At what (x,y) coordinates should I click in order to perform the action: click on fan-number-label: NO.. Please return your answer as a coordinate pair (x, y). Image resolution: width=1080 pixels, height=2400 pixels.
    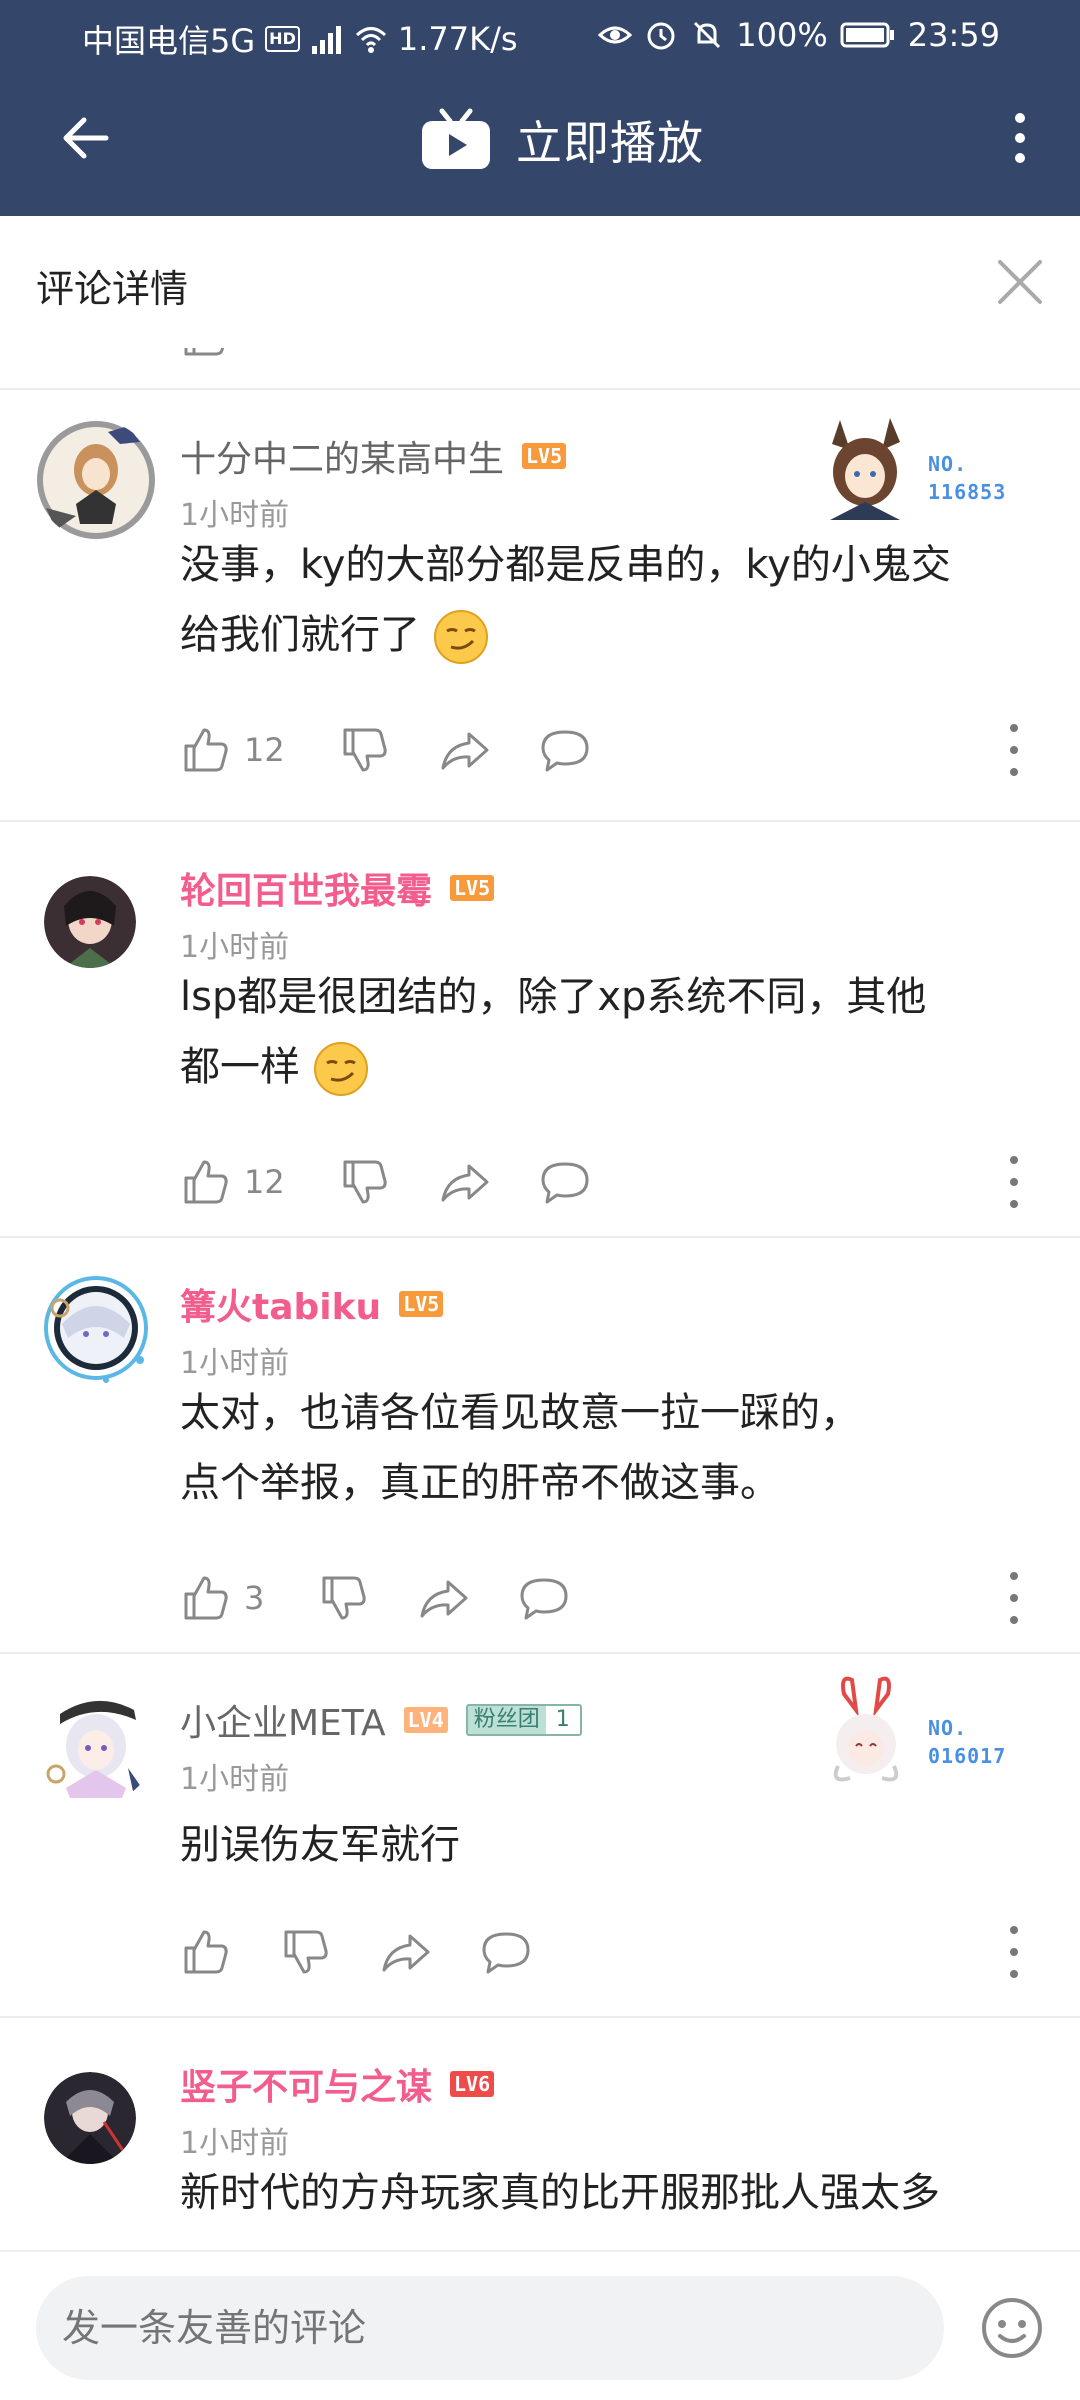
    Looking at the image, I should click on (948, 464).